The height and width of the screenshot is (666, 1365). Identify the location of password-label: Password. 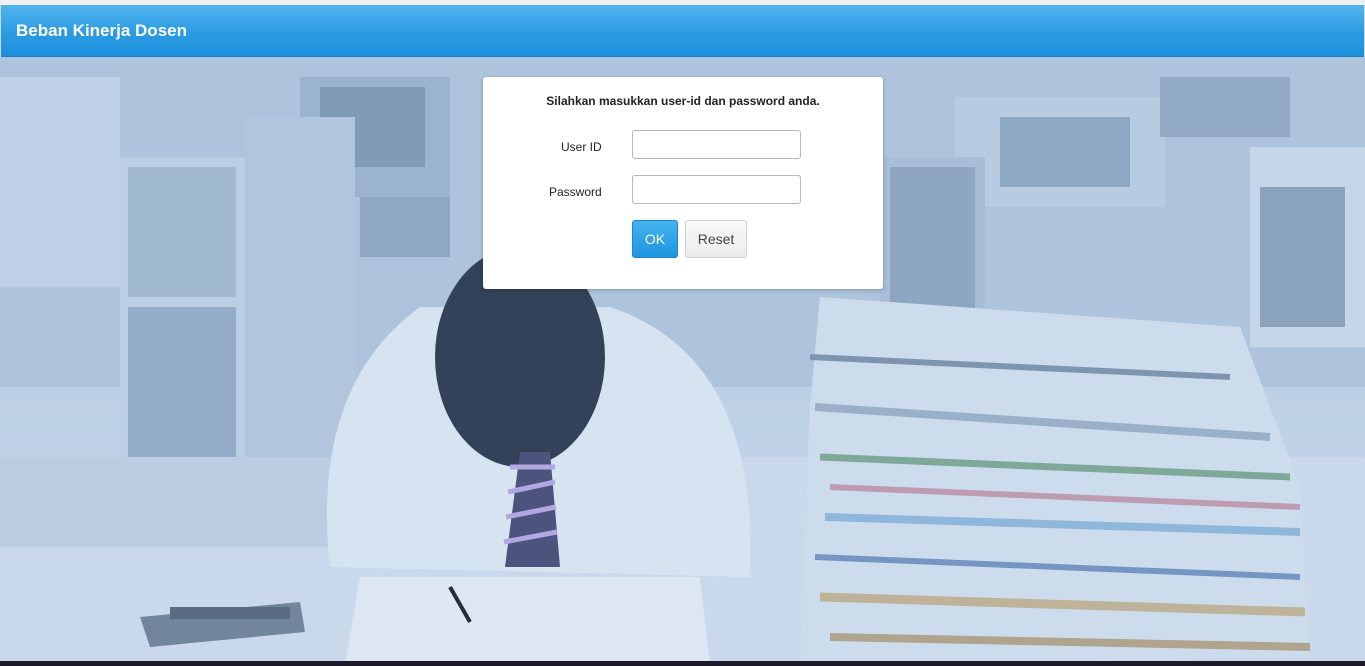
(575, 192).